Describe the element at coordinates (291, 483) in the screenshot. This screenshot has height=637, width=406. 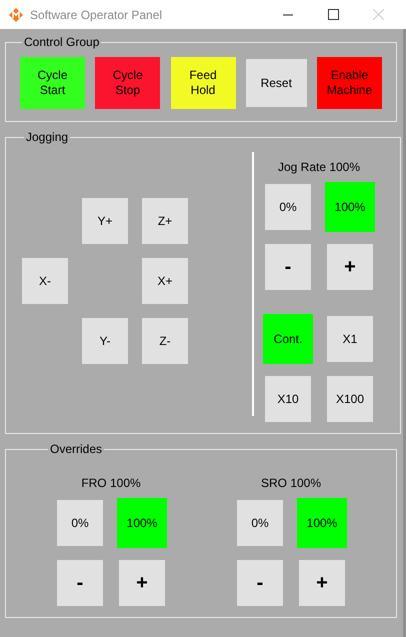
I see `rate-label: SRO 100%` at that location.